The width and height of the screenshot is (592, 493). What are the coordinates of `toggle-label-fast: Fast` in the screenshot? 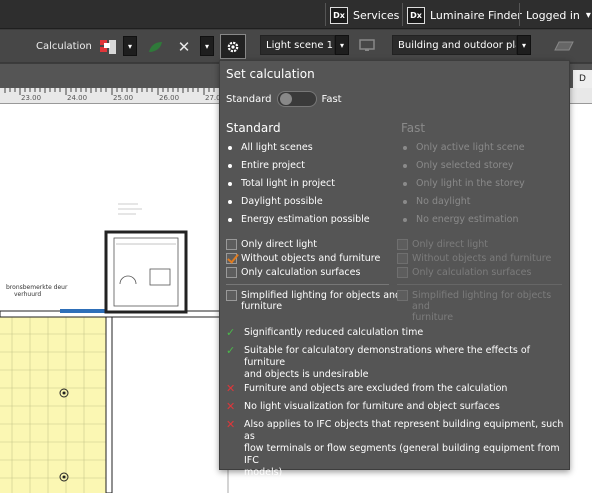 It's located at (331, 99).